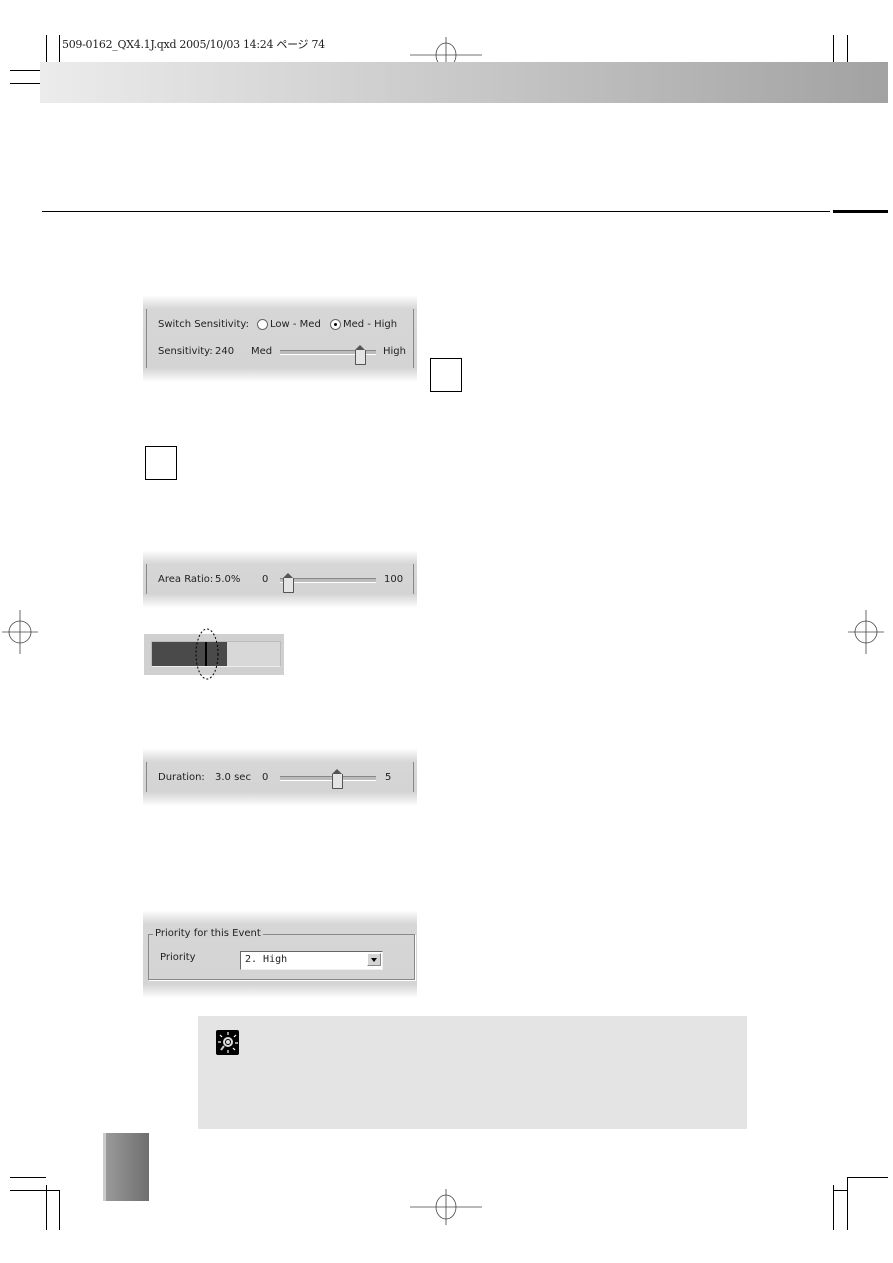 The image size is (893, 1263). What do you see at coordinates (394, 579) in the screenshot?
I see `slider-max-label: 100` at bounding box center [394, 579].